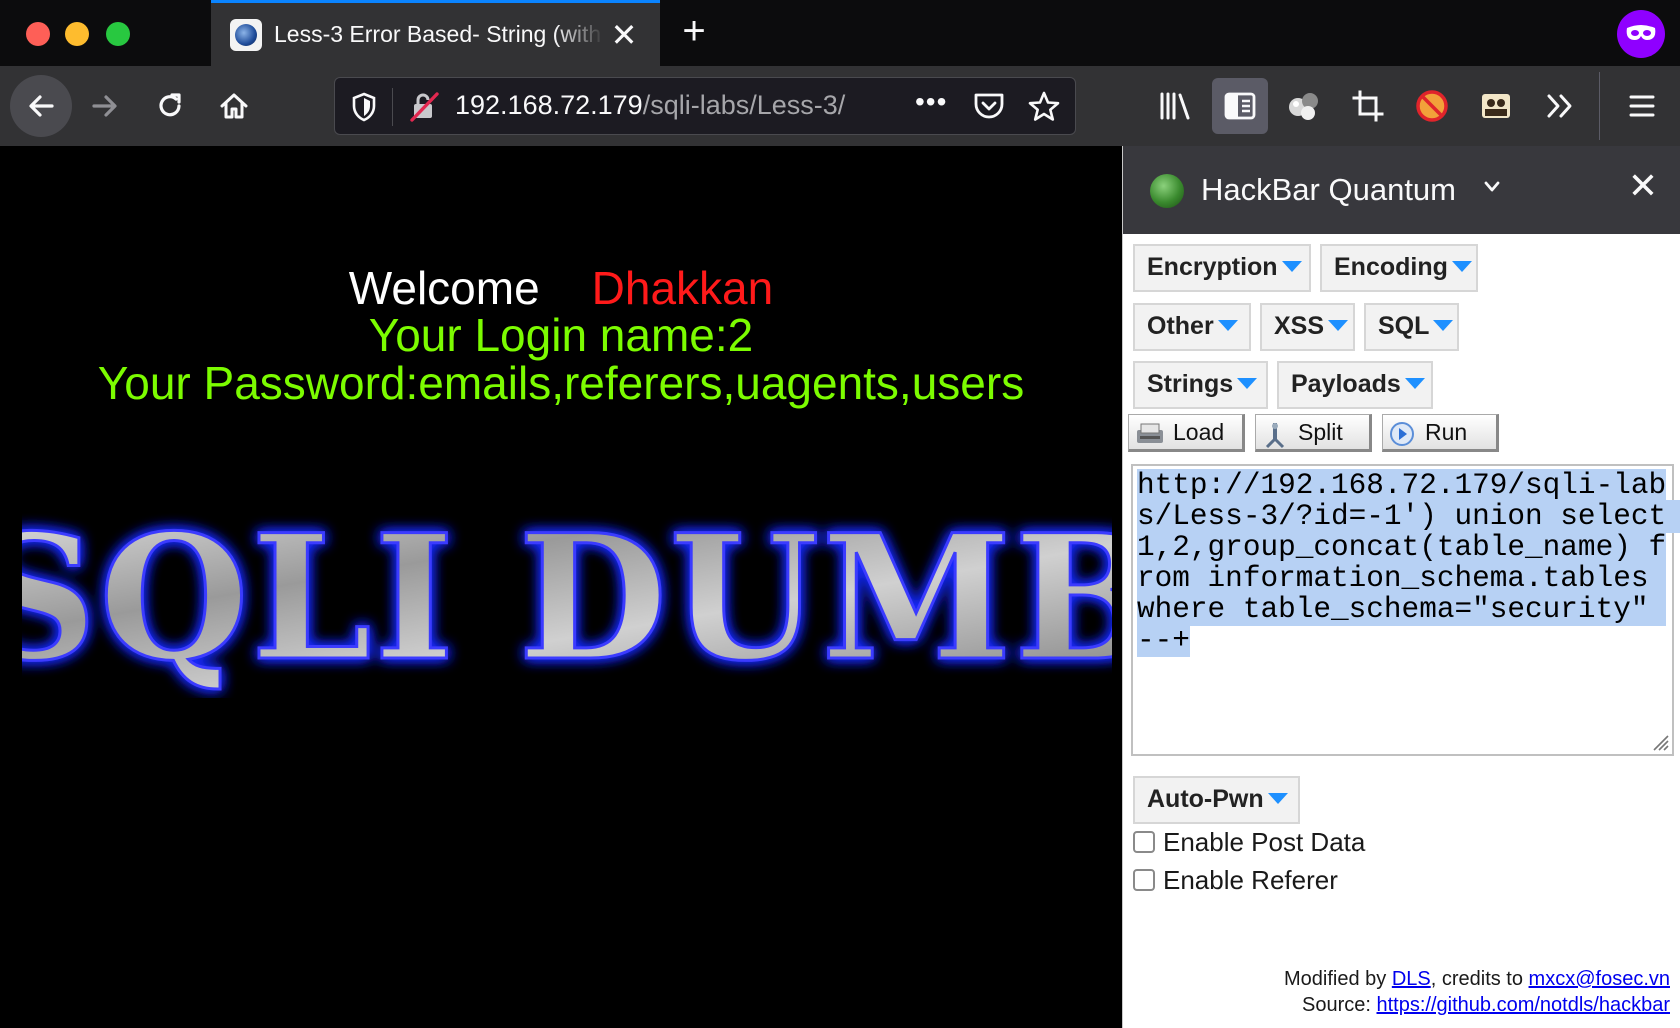 This screenshot has height=1028, width=1680. What do you see at coordinates (1299, 326) in the screenshot?
I see `menu-label: XSS` at bounding box center [1299, 326].